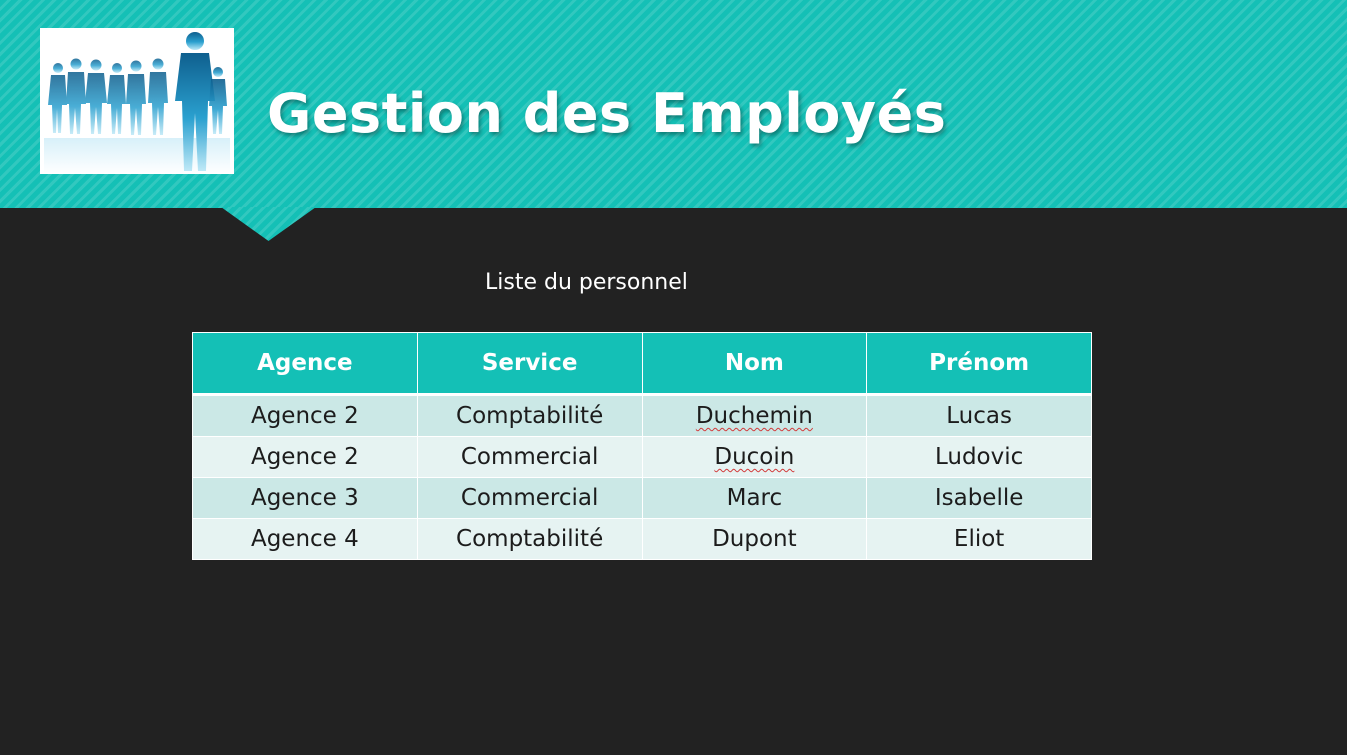 Image resolution: width=1347 pixels, height=755 pixels. What do you see at coordinates (305, 539) in the screenshot?
I see `cell-agence: Agence 4` at bounding box center [305, 539].